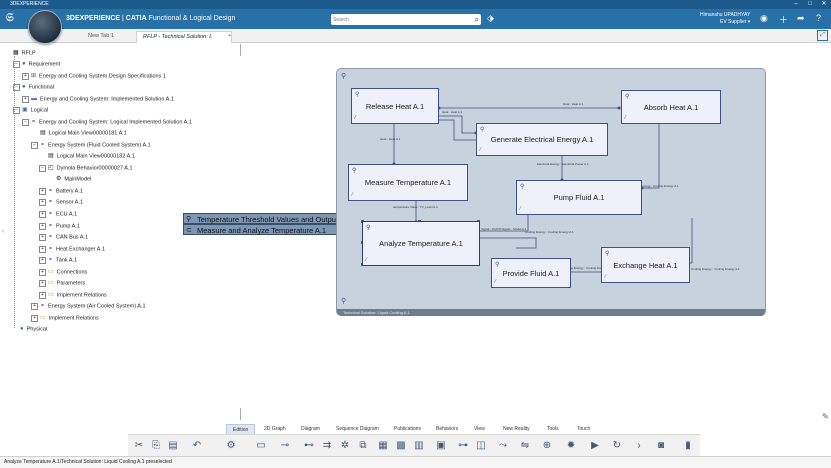 This screenshot has height=468, width=831. Describe the element at coordinates (419, 446) in the screenshot. I see `align-icon: ▥` at that location.